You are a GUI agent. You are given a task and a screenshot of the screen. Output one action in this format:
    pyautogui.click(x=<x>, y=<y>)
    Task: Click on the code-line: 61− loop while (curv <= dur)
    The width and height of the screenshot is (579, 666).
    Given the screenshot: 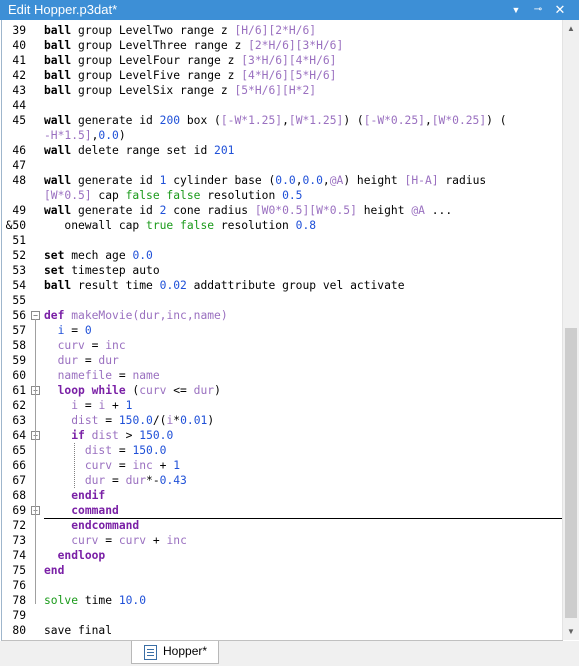 What is the action you would take?
    pyautogui.click(x=282, y=390)
    